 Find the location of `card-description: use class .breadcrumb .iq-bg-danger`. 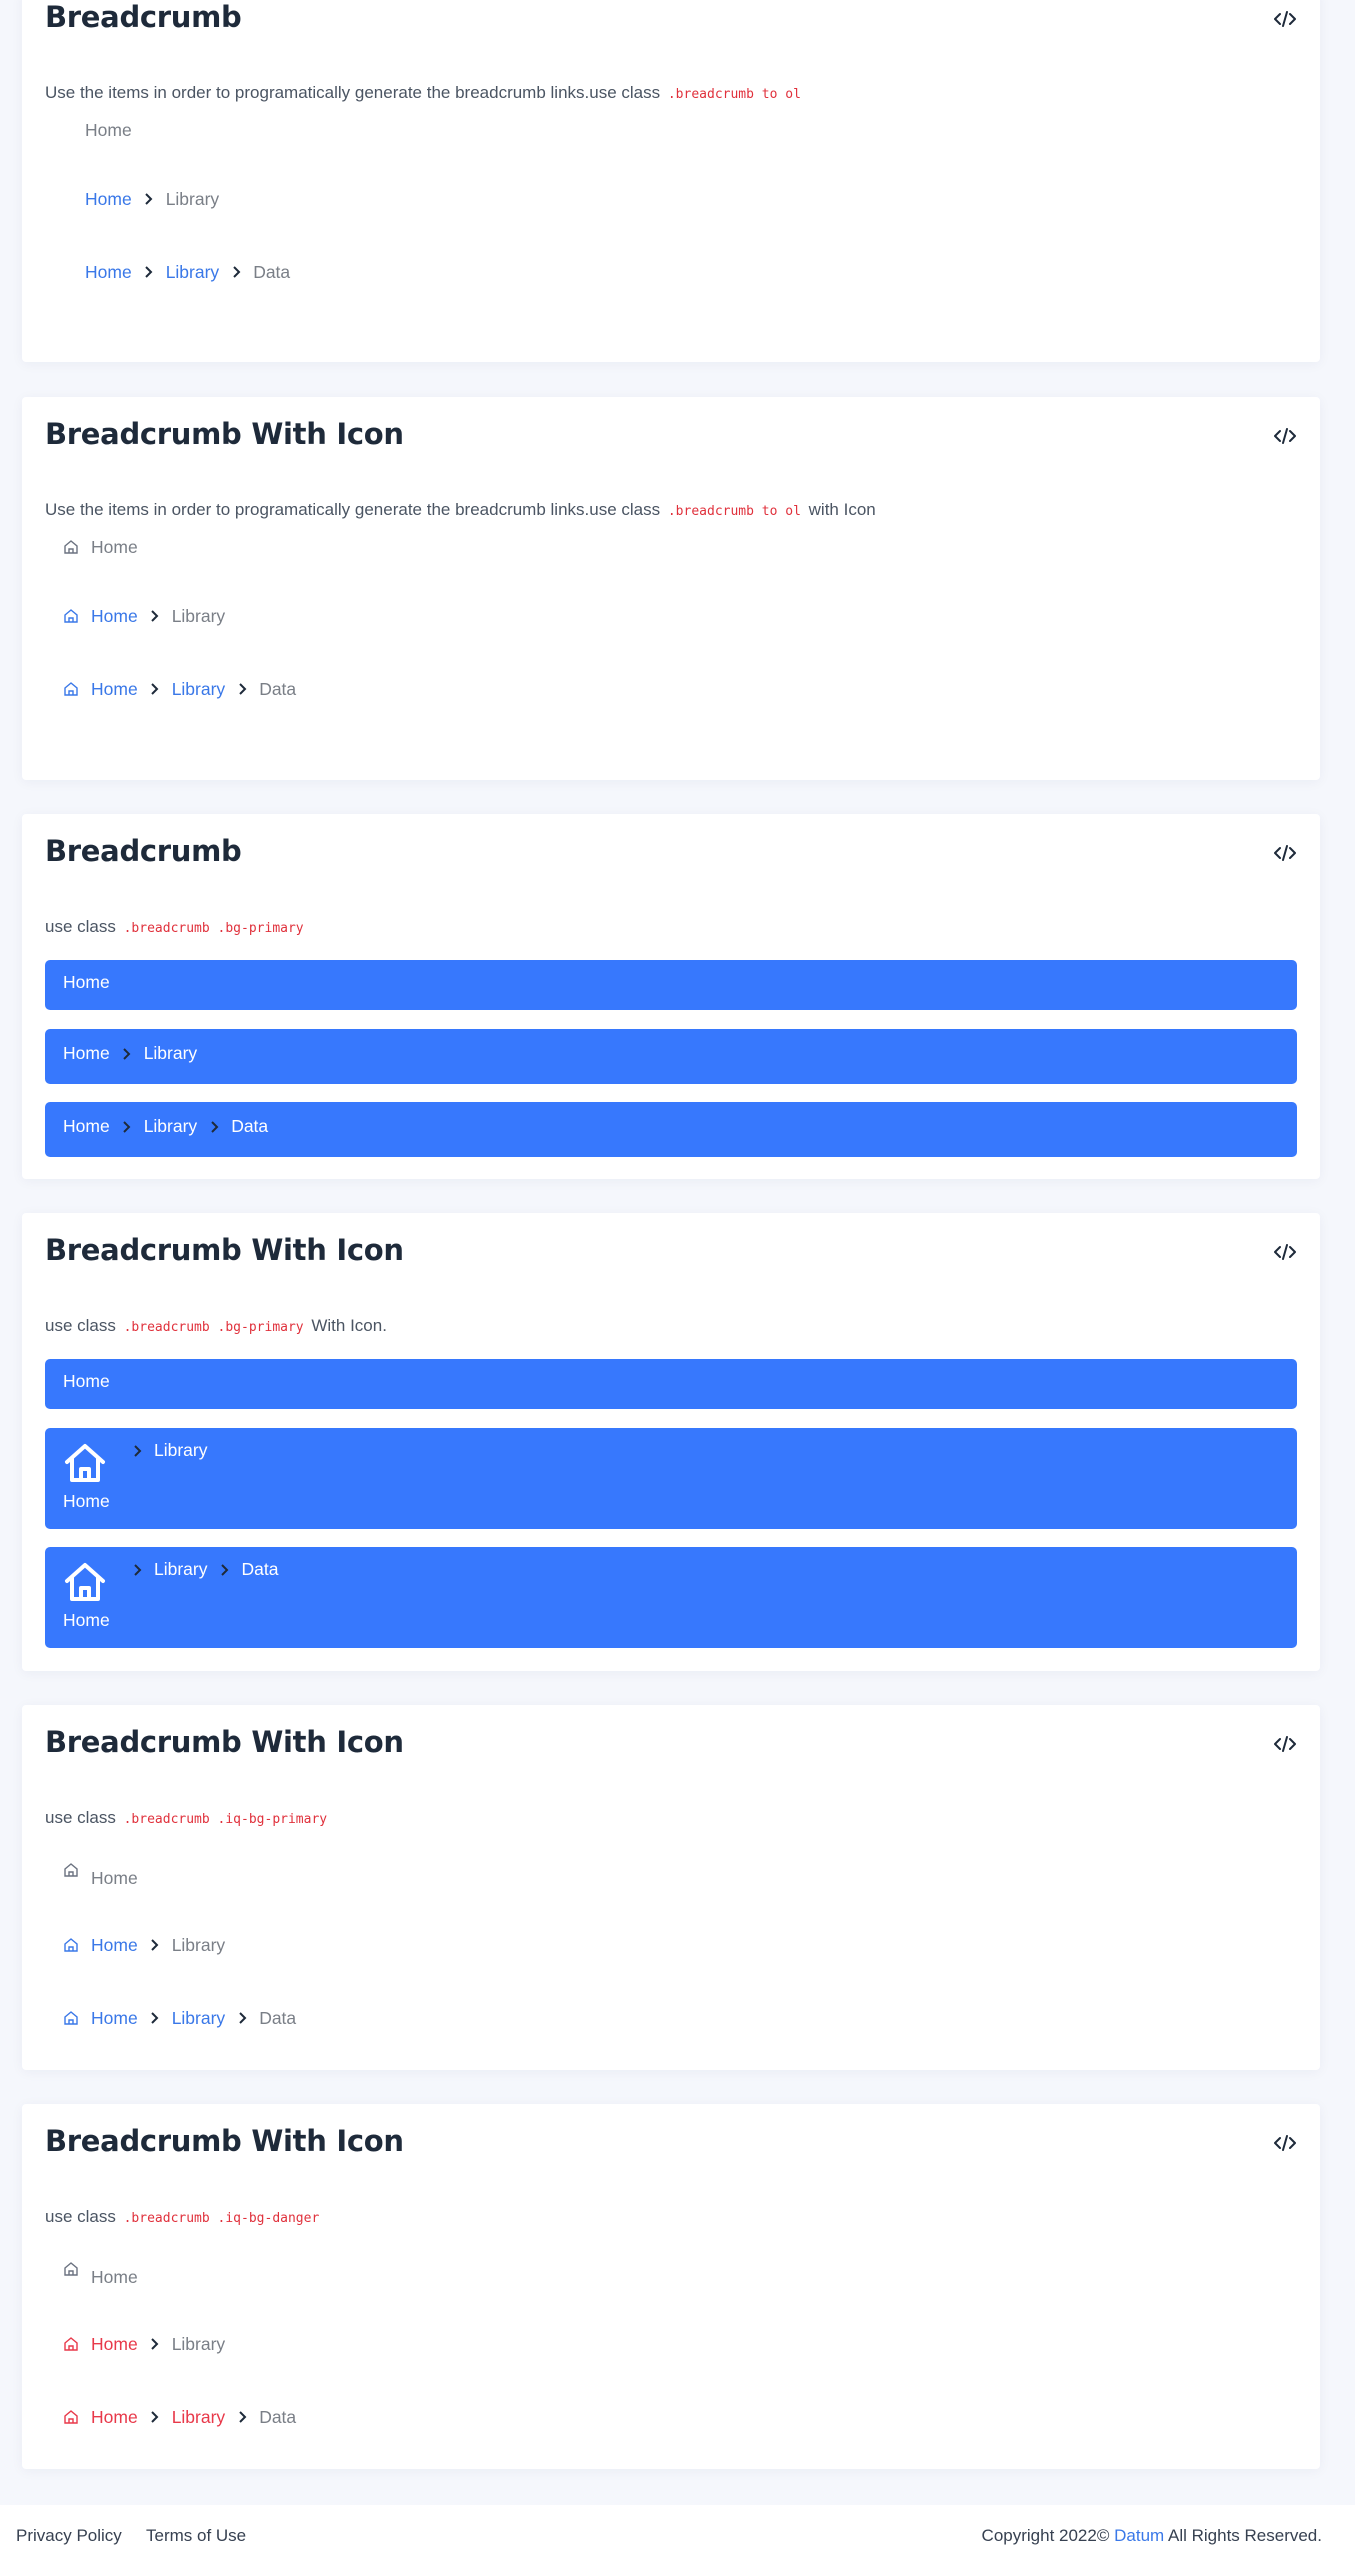

card-description: use class .breadcrumb .iq-bg-danger is located at coordinates (183, 2217).